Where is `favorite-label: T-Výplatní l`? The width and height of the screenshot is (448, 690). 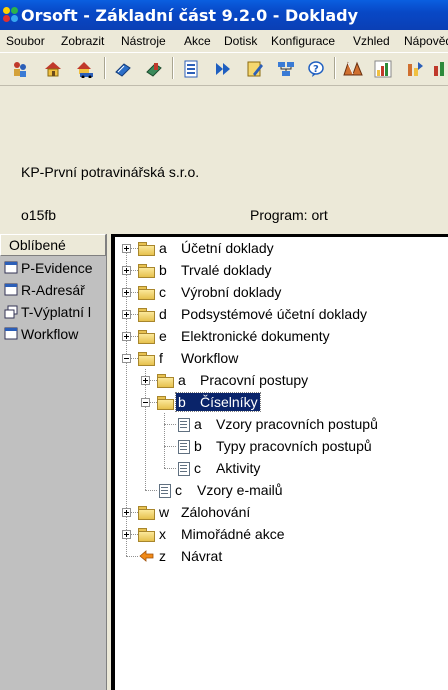
favorite-label: T-Výplatní l is located at coordinates (56, 312).